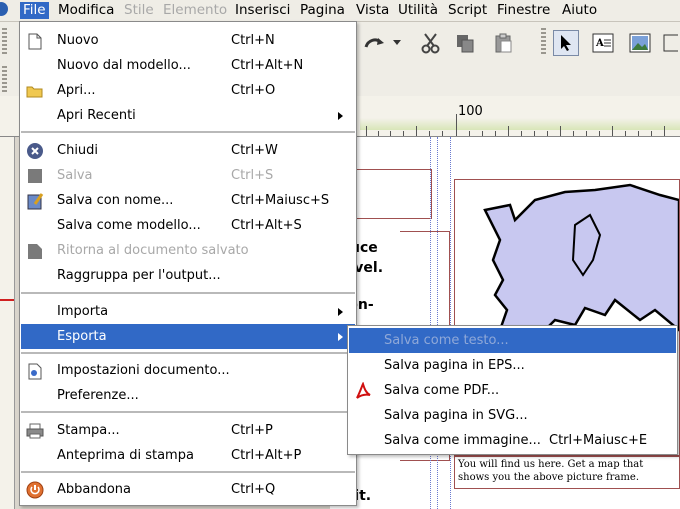  I want to click on menu-pagina: Pagina, so click(322, 10).